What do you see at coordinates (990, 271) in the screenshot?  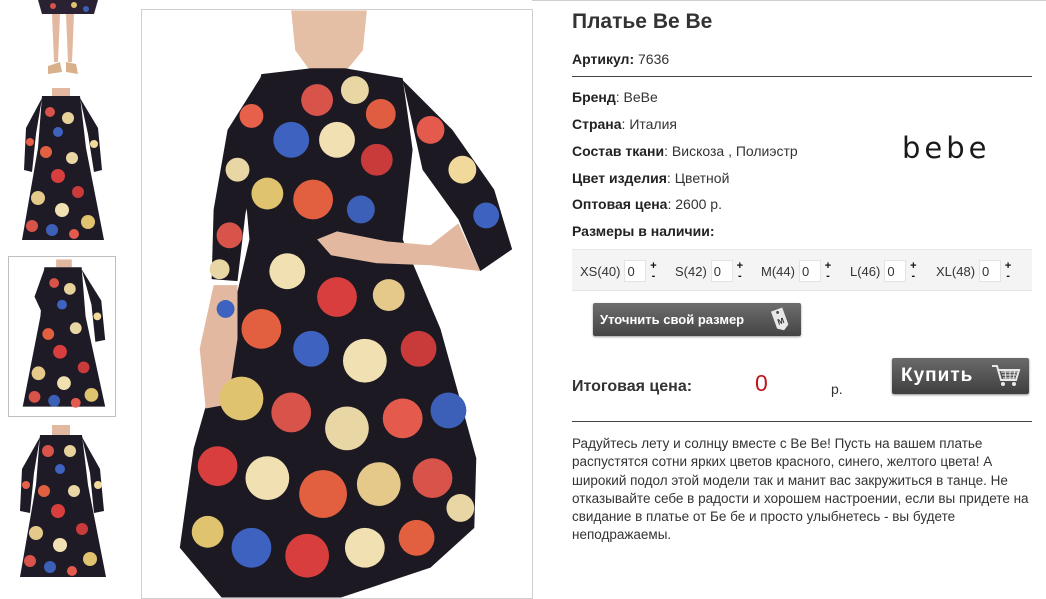 I see `quantity-input-xl` at bounding box center [990, 271].